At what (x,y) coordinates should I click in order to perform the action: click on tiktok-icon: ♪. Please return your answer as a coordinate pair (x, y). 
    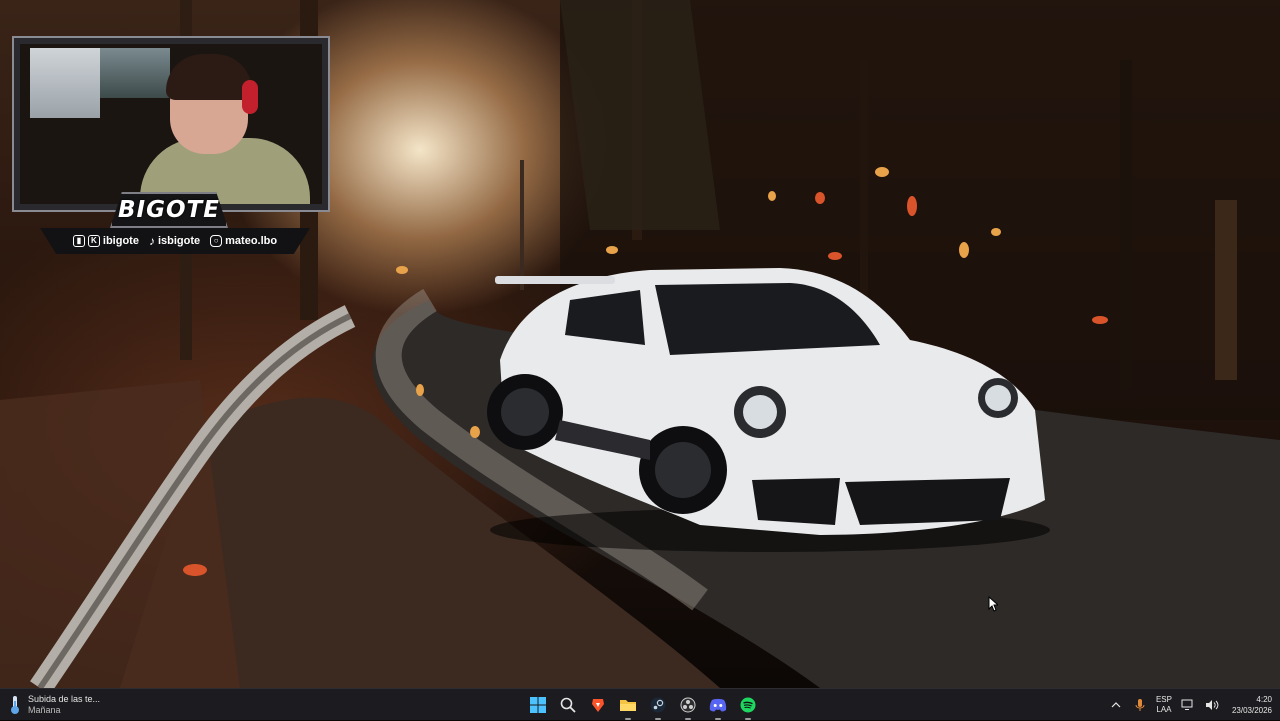
    Looking at the image, I should click on (151, 241).